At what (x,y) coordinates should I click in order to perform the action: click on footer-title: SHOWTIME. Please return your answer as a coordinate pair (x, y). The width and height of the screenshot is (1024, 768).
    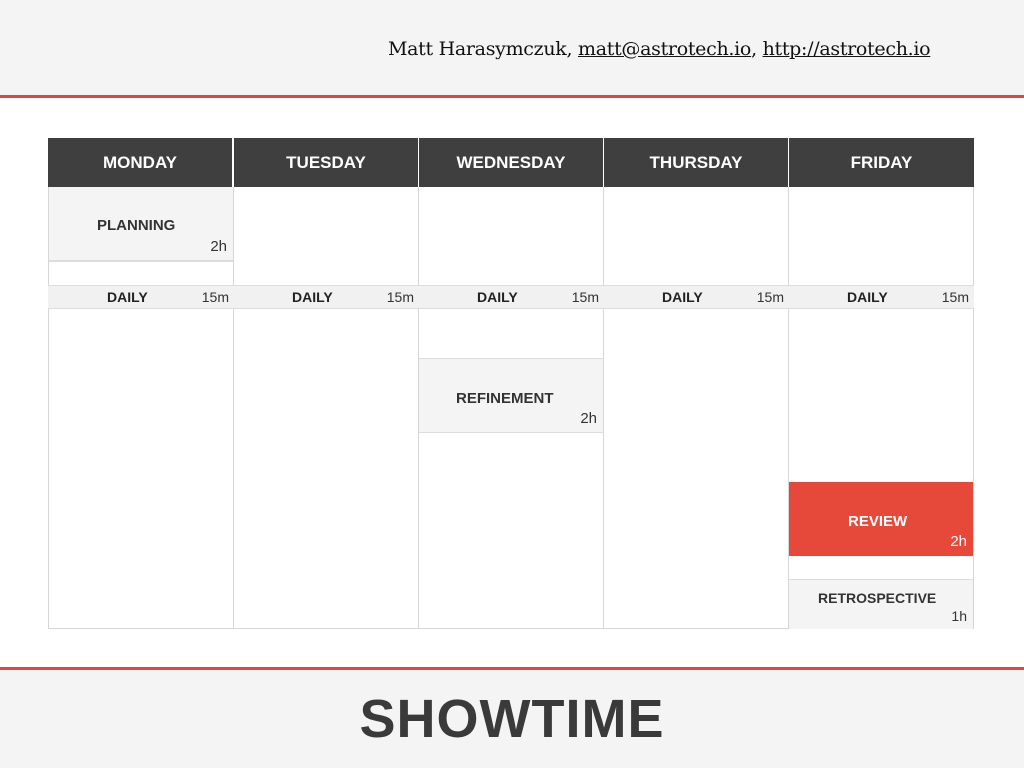
    Looking at the image, I should click on (512, 719).